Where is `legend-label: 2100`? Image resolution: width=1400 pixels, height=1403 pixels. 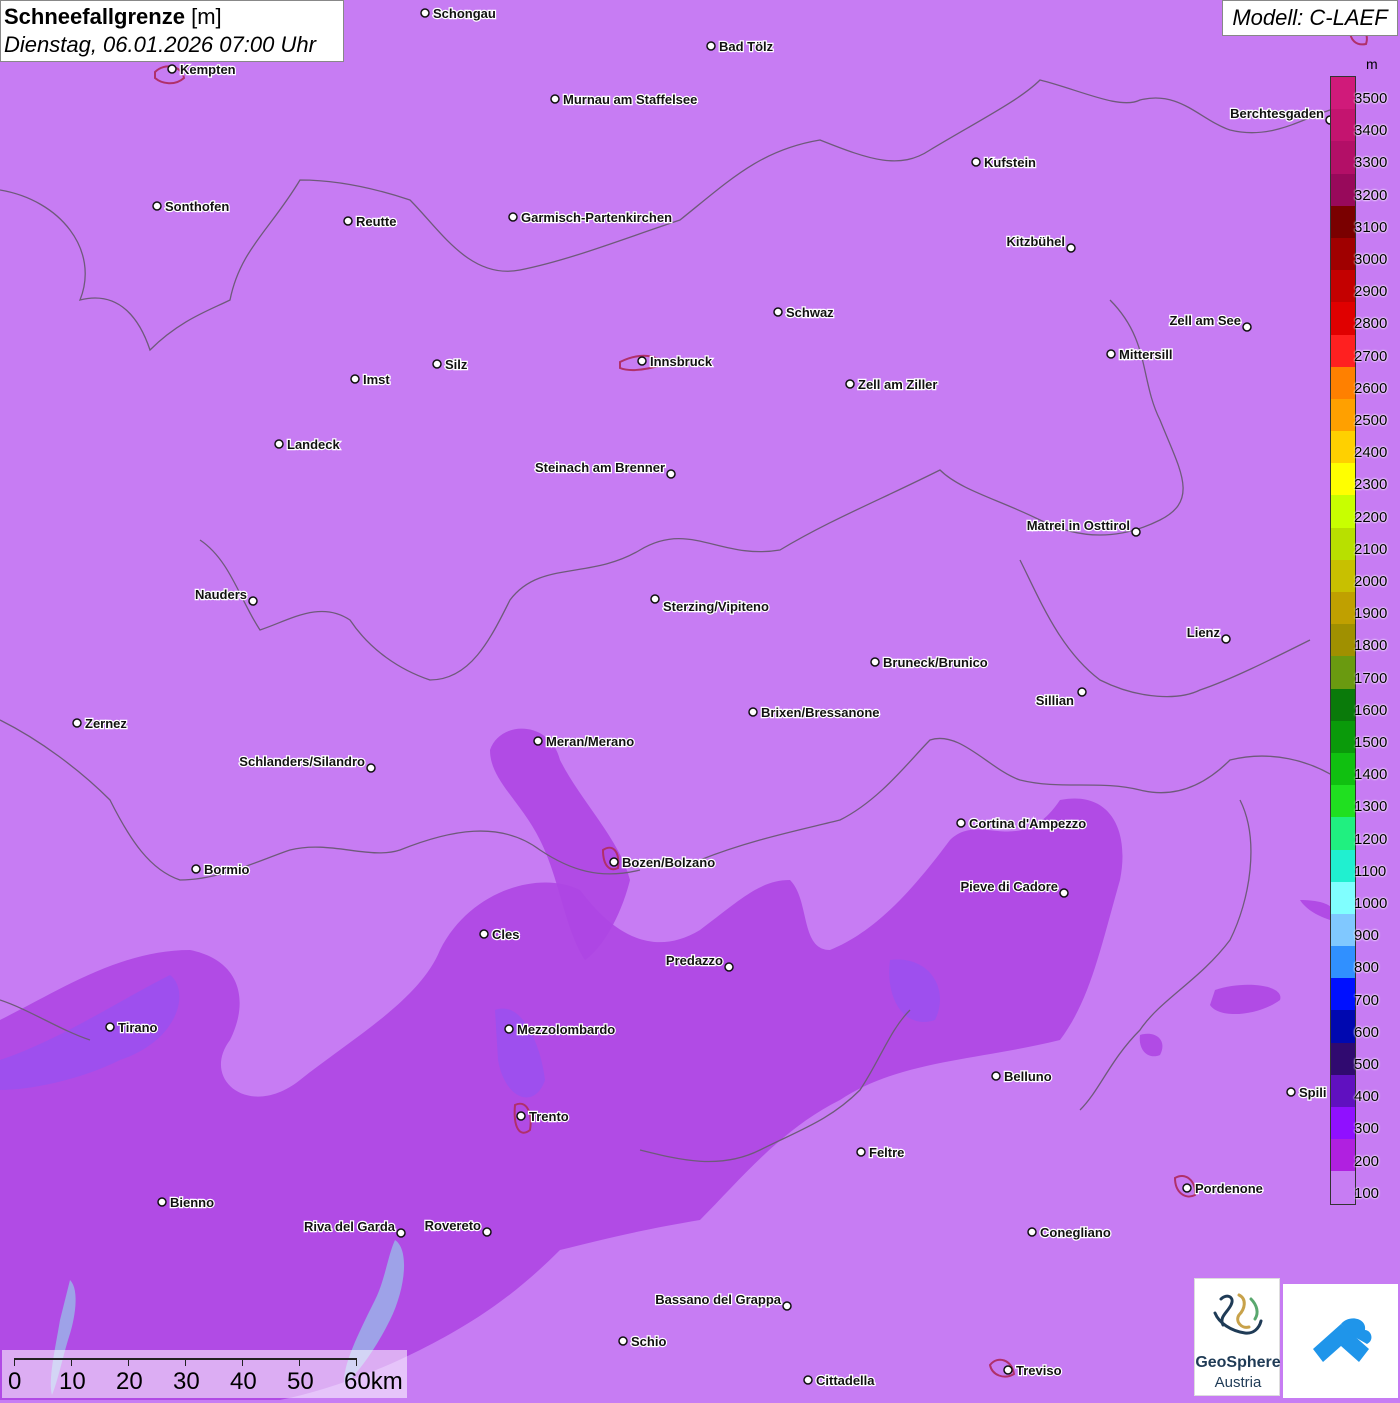
legend-label: 2100 is located at coordinates (1371, 549).